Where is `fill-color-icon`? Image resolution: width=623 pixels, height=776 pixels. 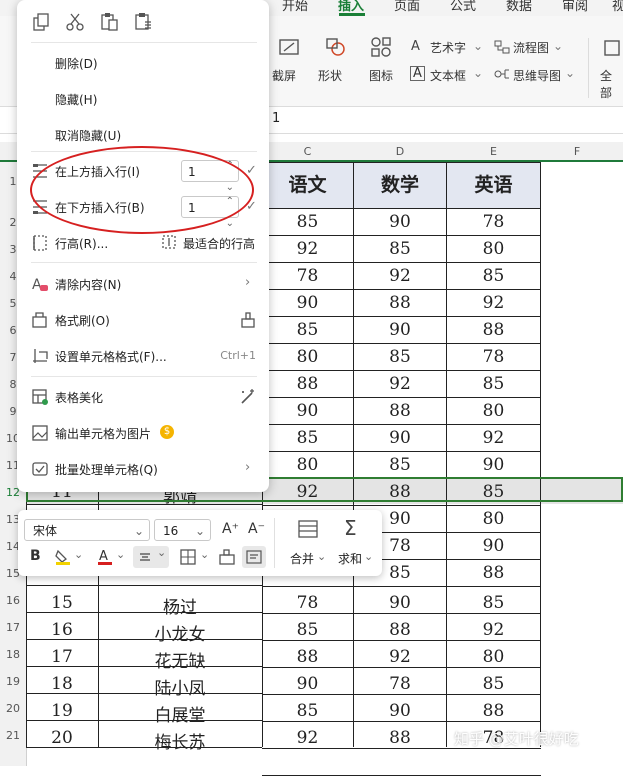 fill-color-icon is located at coordinates (63, 557).